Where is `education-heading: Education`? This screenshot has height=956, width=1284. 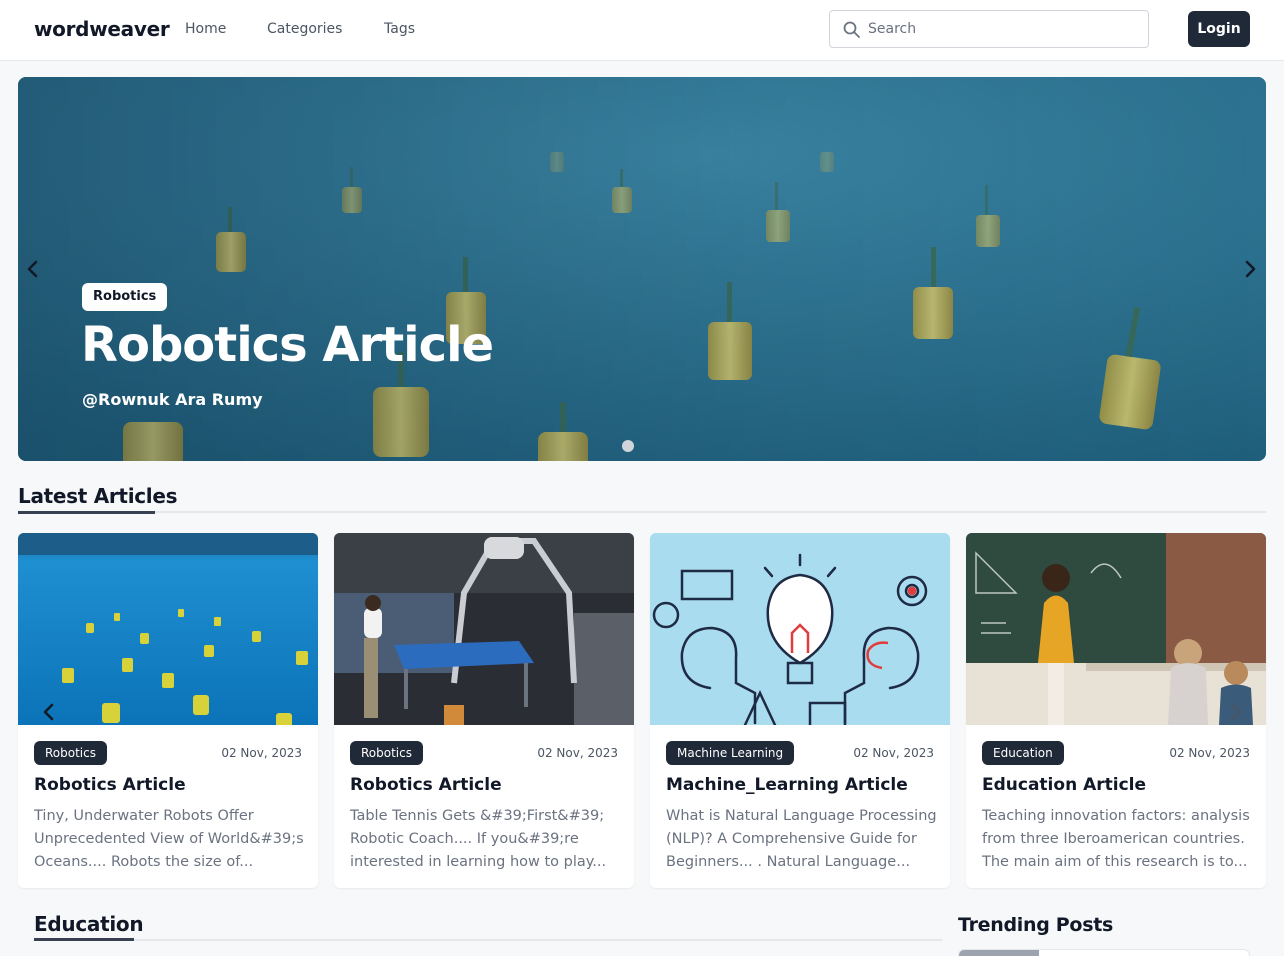
education-heading: Education is located at coordinates (89, 924).